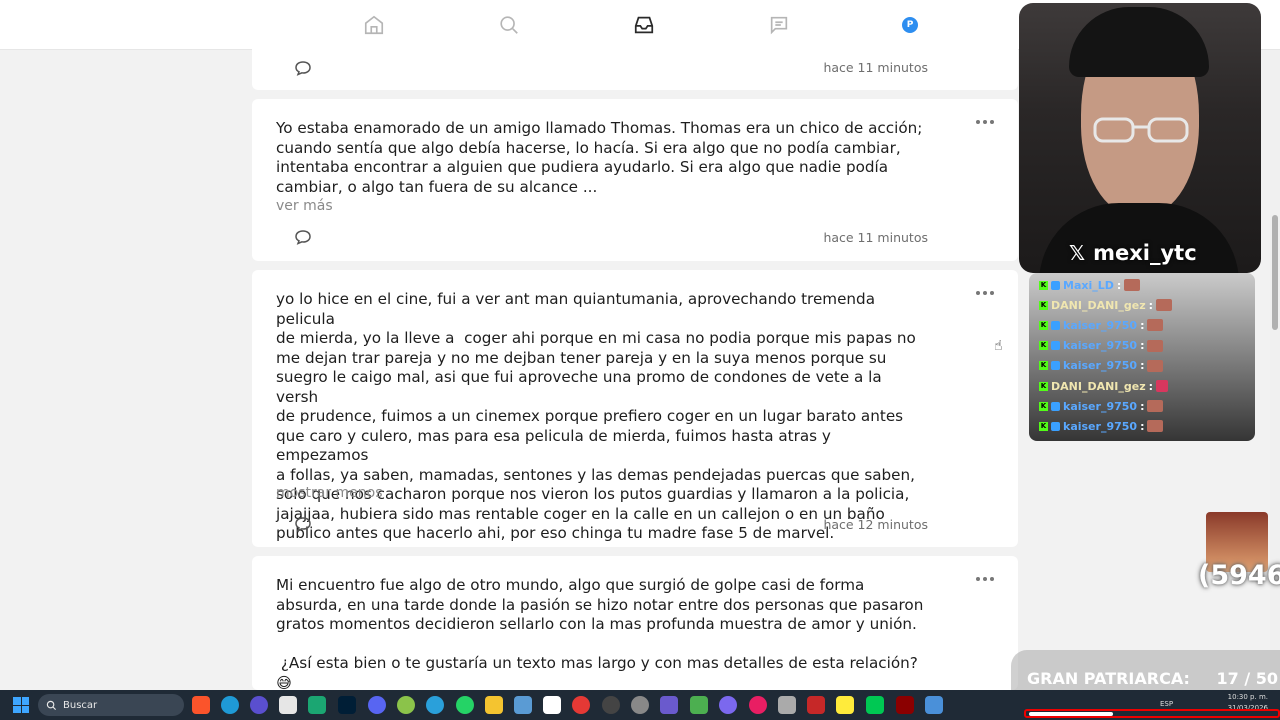 The image size is (1280, 720). What do you see at coordinates (288, 705) in the screenshot?
I see `terminal-icon` at bounding box center [288, 705].